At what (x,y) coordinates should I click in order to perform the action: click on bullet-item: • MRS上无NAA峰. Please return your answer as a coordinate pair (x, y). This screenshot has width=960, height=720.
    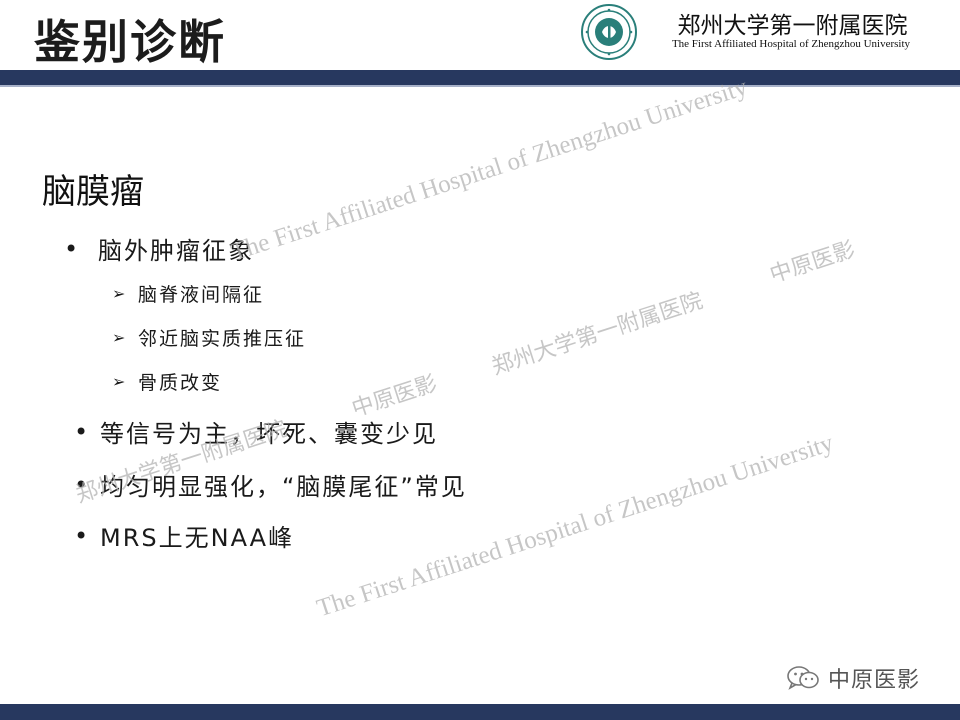
    Looking at the image, I should click on (184, 535).